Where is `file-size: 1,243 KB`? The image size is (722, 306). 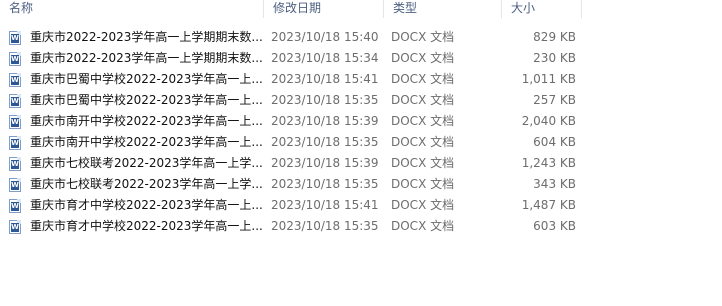 file-size: 1,243 KB is located at coordinates (548, 163).